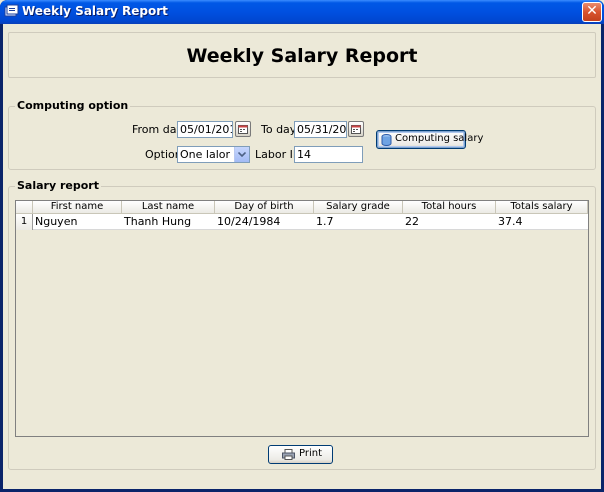 The width and height of the screenshot is (604, 492). I want to click on print-button: Print, so click(300, 454).